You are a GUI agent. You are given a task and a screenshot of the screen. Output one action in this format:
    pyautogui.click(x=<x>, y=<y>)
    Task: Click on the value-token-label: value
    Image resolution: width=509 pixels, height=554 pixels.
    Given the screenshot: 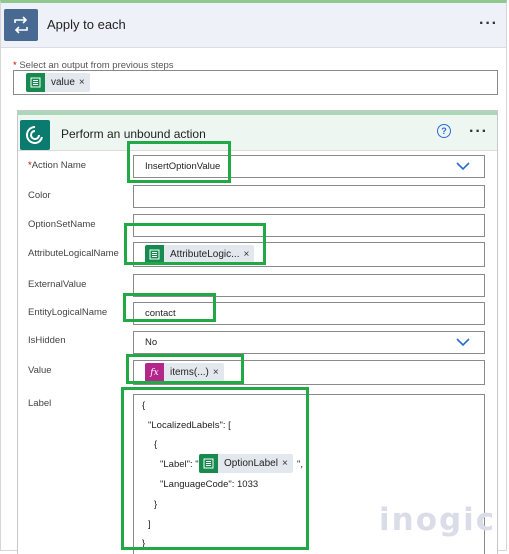 What is the action you would take?
    pyautogui.click(x=63, y=82)
    